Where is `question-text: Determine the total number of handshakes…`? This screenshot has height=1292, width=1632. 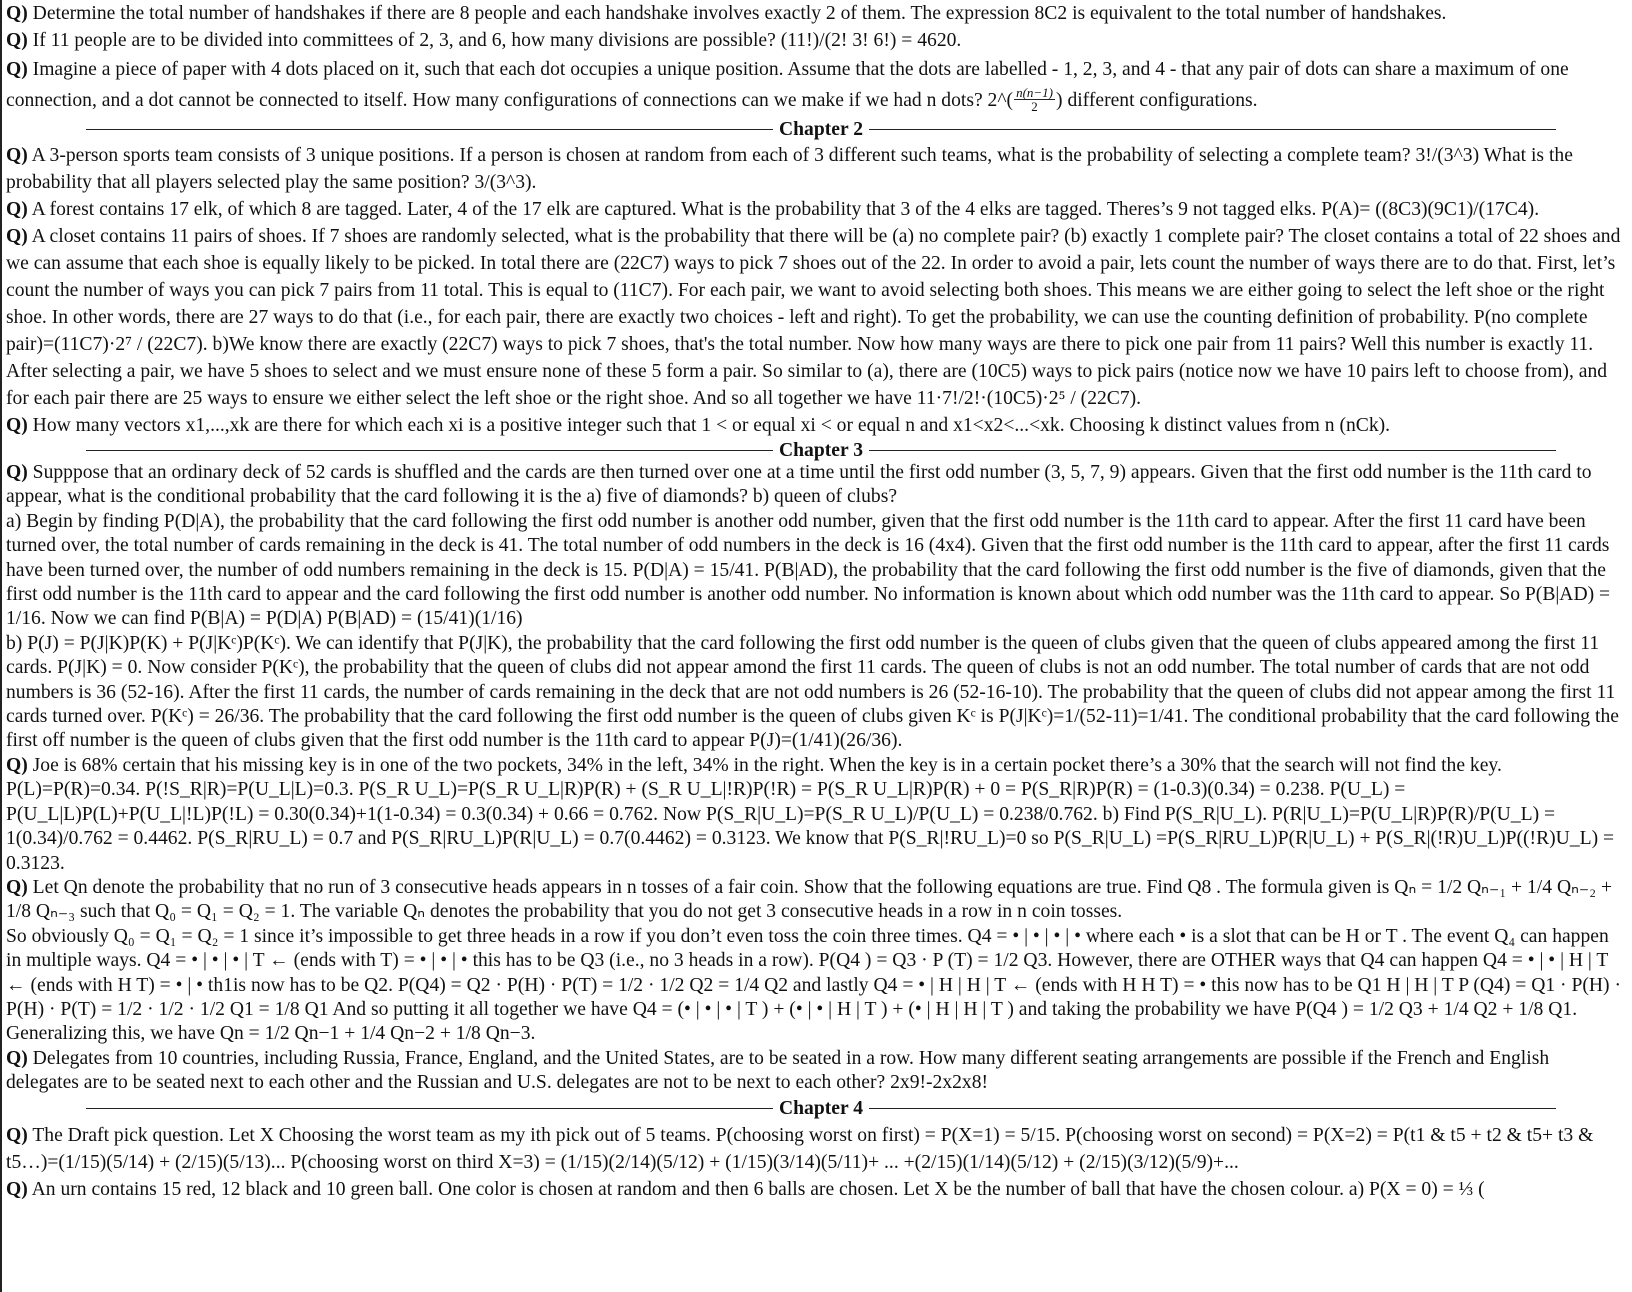
question-text: Determine the total number of handshakes… is located at coordinates (739, 13).